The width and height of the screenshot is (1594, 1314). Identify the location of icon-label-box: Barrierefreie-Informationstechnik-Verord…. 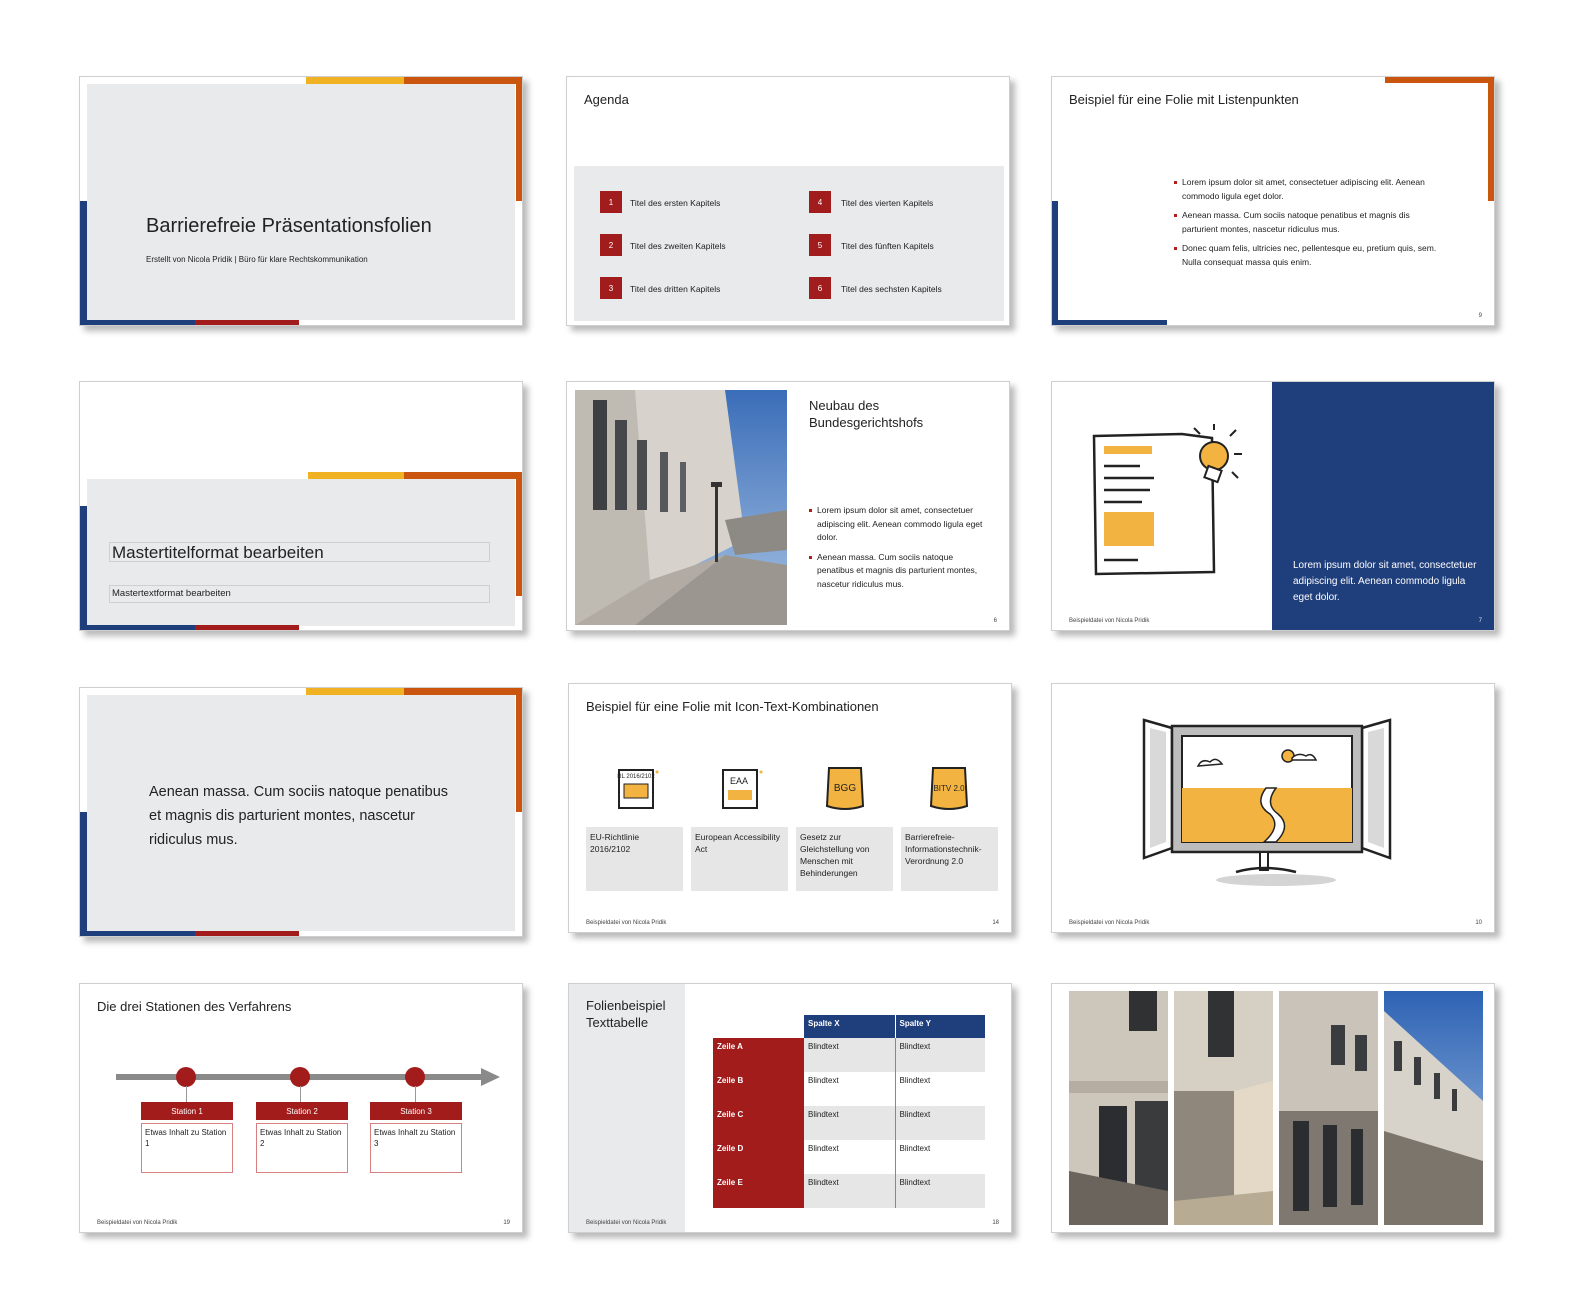
(949, 859).